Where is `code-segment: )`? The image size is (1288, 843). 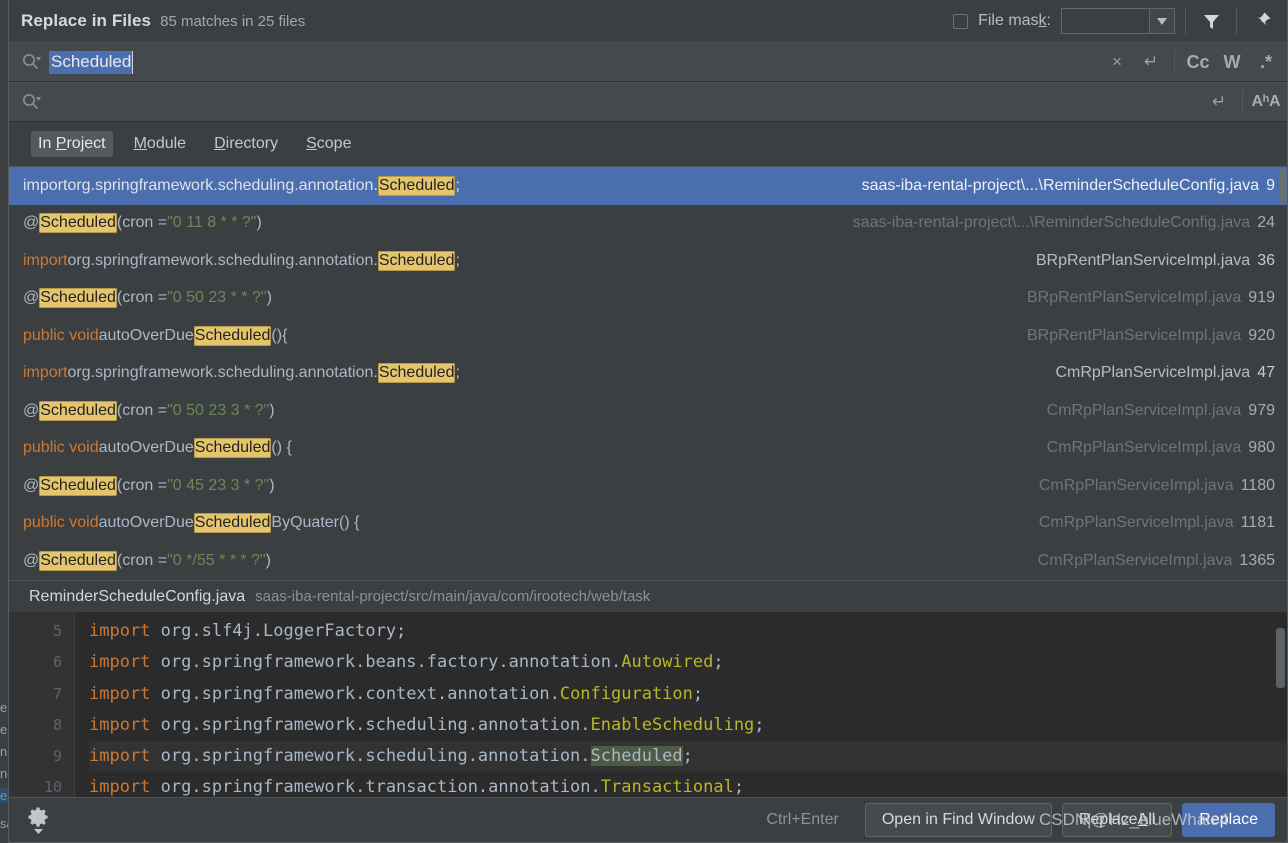
code-segment: ) is located at coordinates (259, 223).